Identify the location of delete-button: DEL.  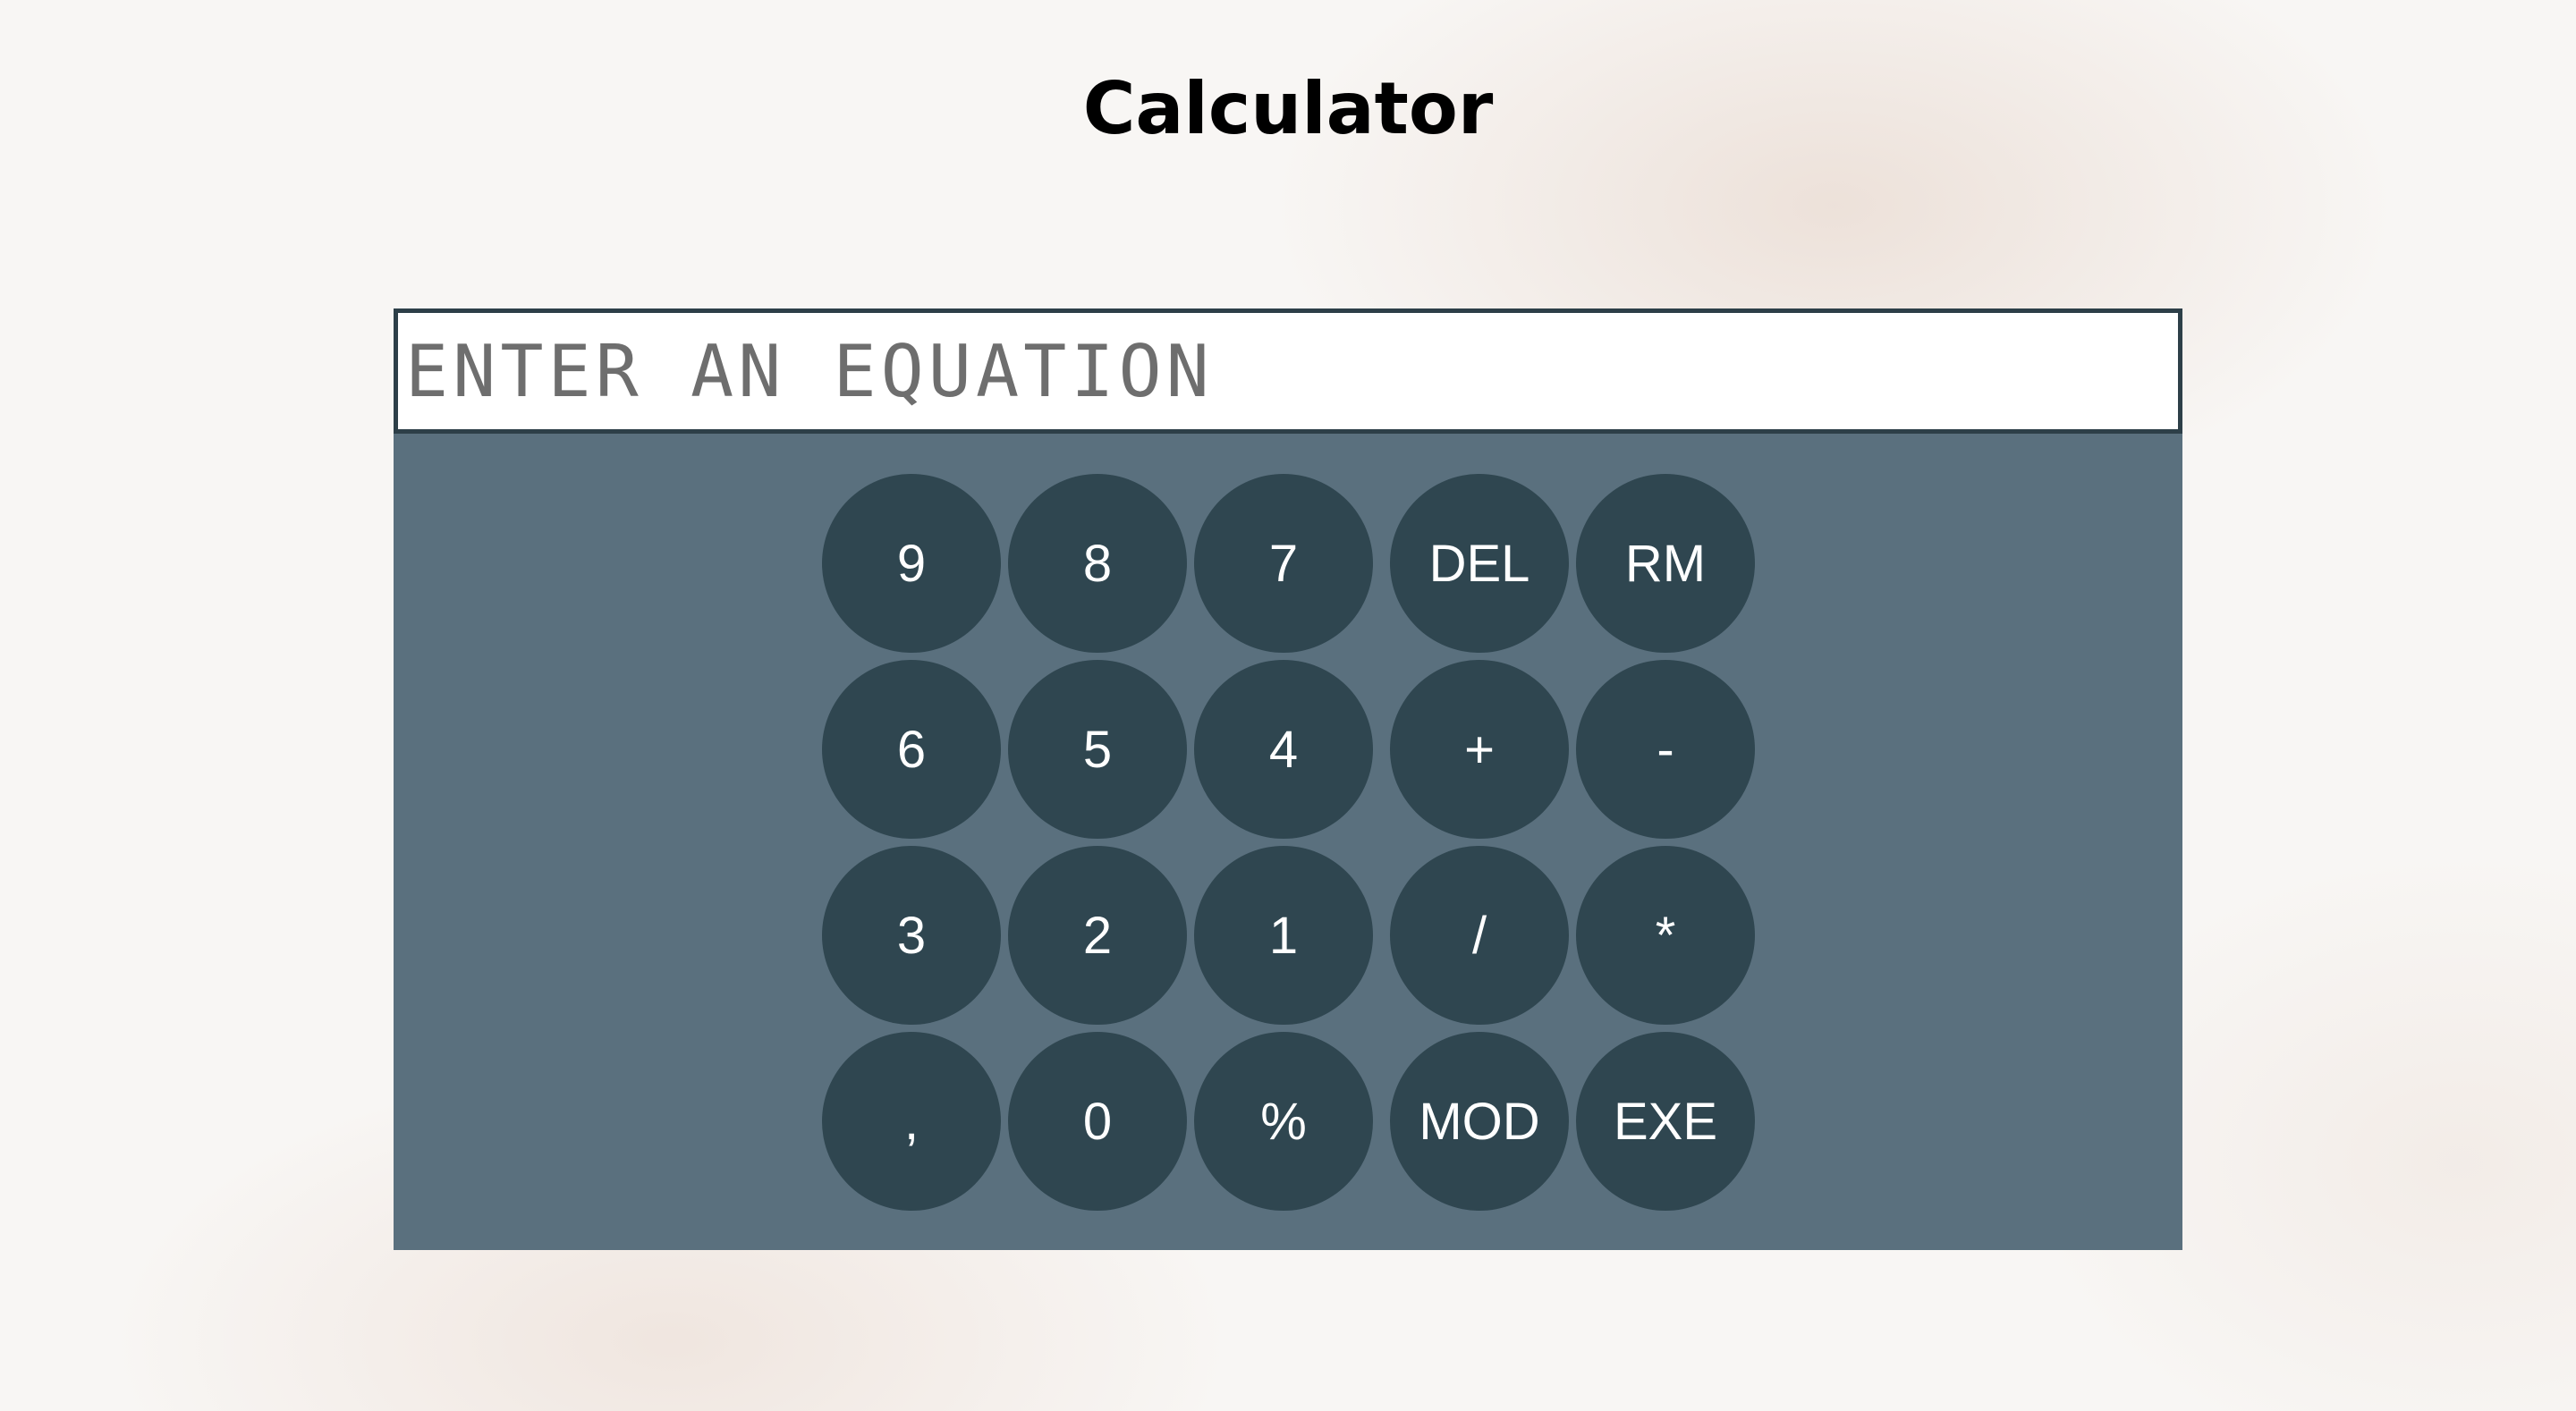
(1479, 563).